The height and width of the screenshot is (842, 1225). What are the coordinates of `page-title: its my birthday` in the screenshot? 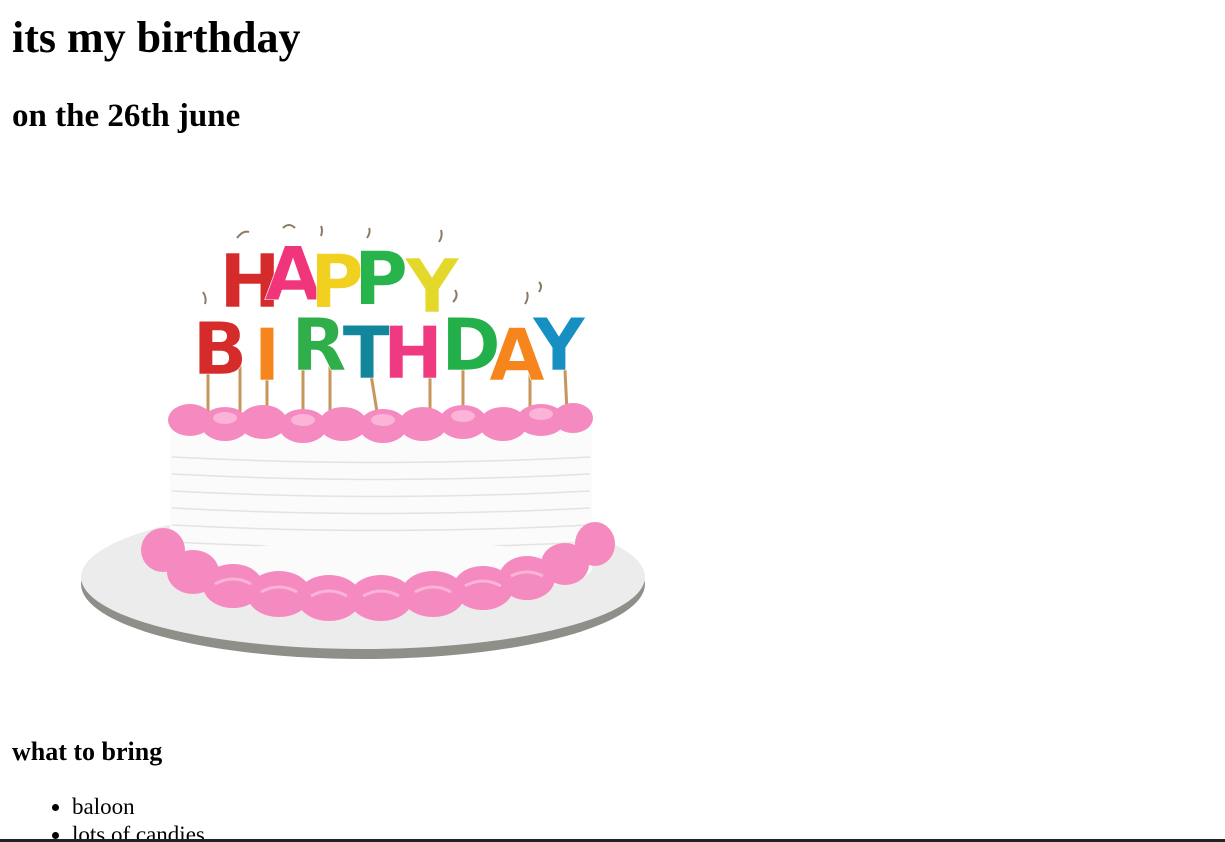 It's located at (156, 37).